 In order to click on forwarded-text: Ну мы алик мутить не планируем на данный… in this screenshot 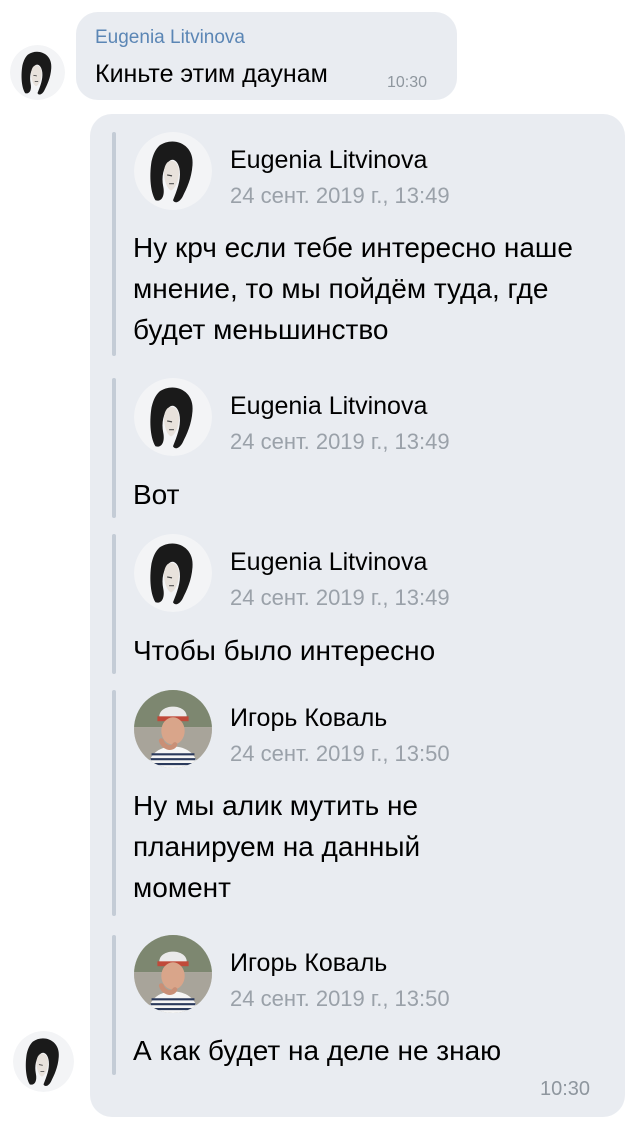, I will do `click(277, 846)`.